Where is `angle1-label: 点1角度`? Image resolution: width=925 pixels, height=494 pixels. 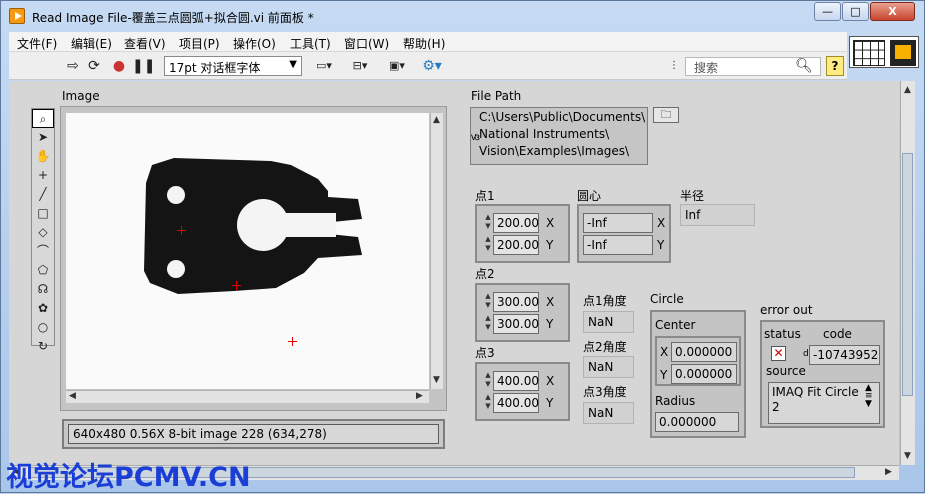 angle1-label: 点1角度 is located at coordinates (605, 301).